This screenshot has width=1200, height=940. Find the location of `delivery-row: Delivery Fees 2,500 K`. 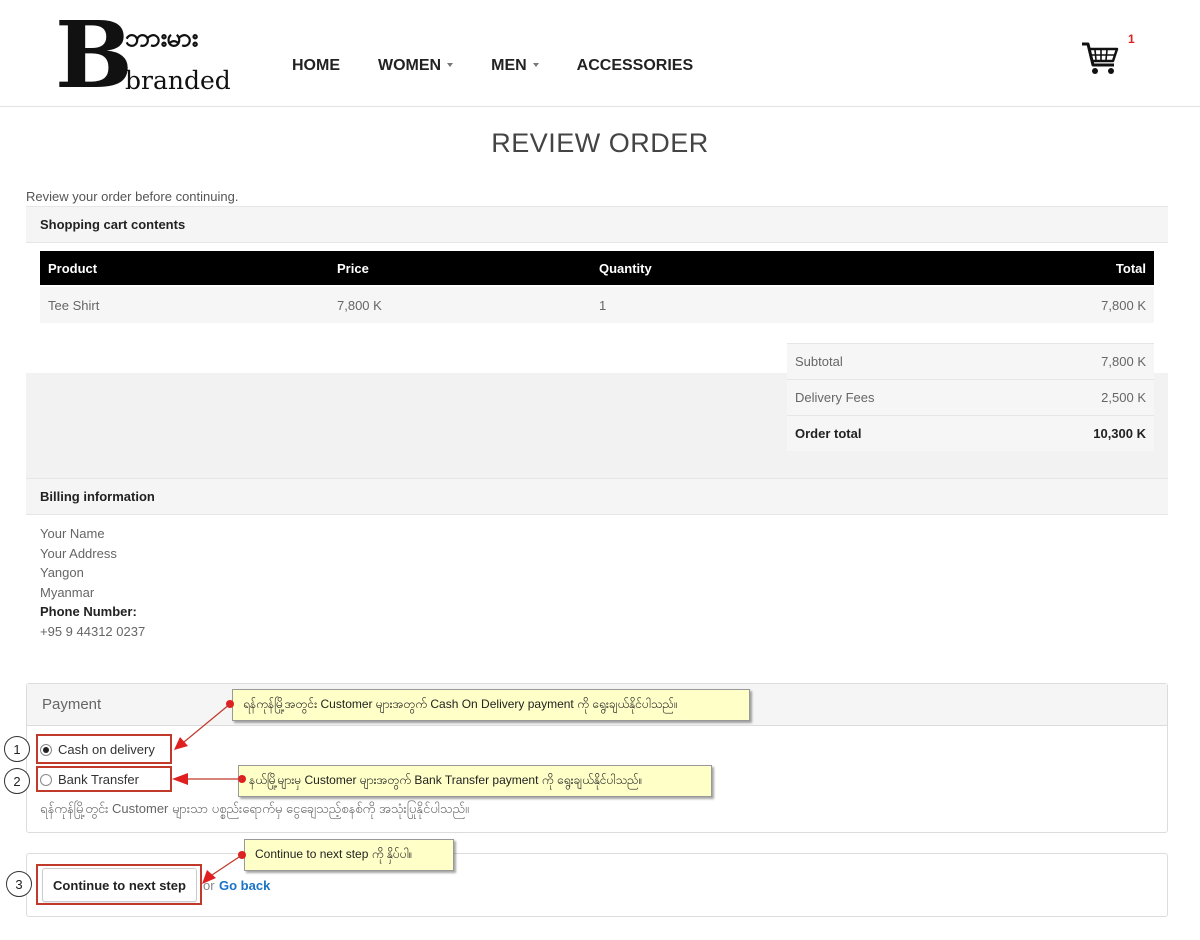

delivery-row: Delivery Fees 2,500 K is located at coordinates (970, 397).